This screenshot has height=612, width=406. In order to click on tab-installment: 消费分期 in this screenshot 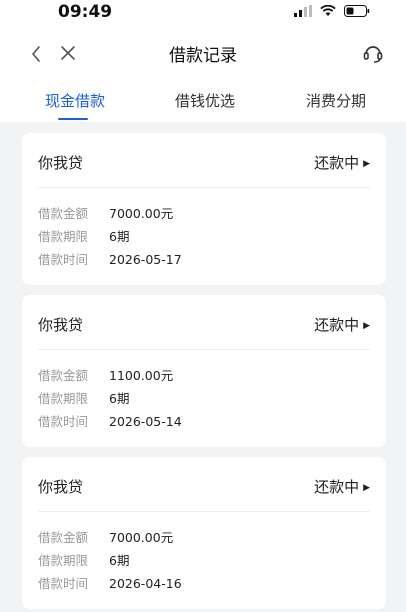, I will do `click(336, 100)`.